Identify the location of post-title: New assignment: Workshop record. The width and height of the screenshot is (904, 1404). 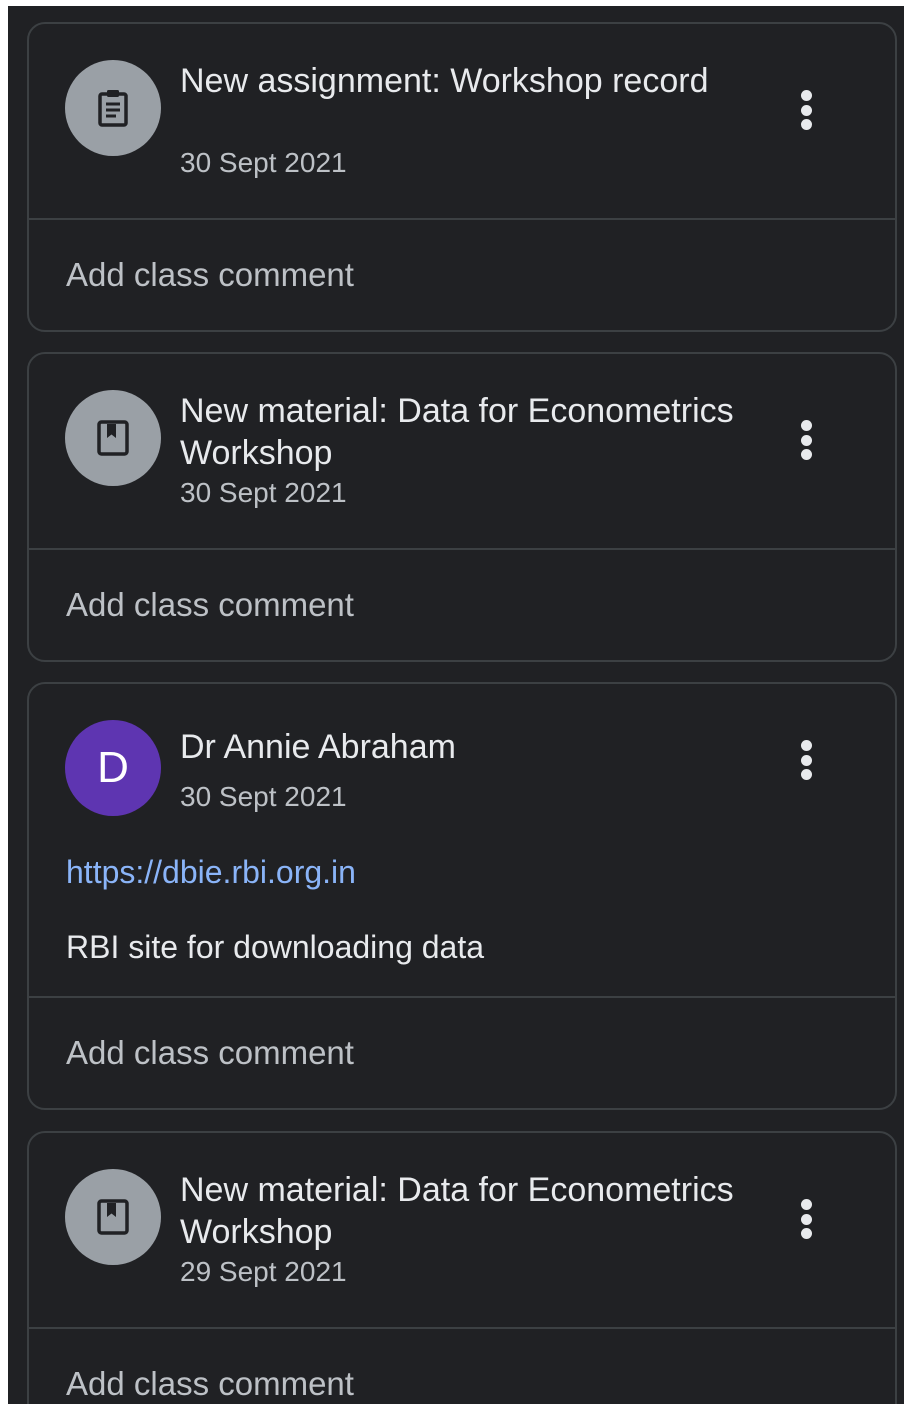
(444, 81).